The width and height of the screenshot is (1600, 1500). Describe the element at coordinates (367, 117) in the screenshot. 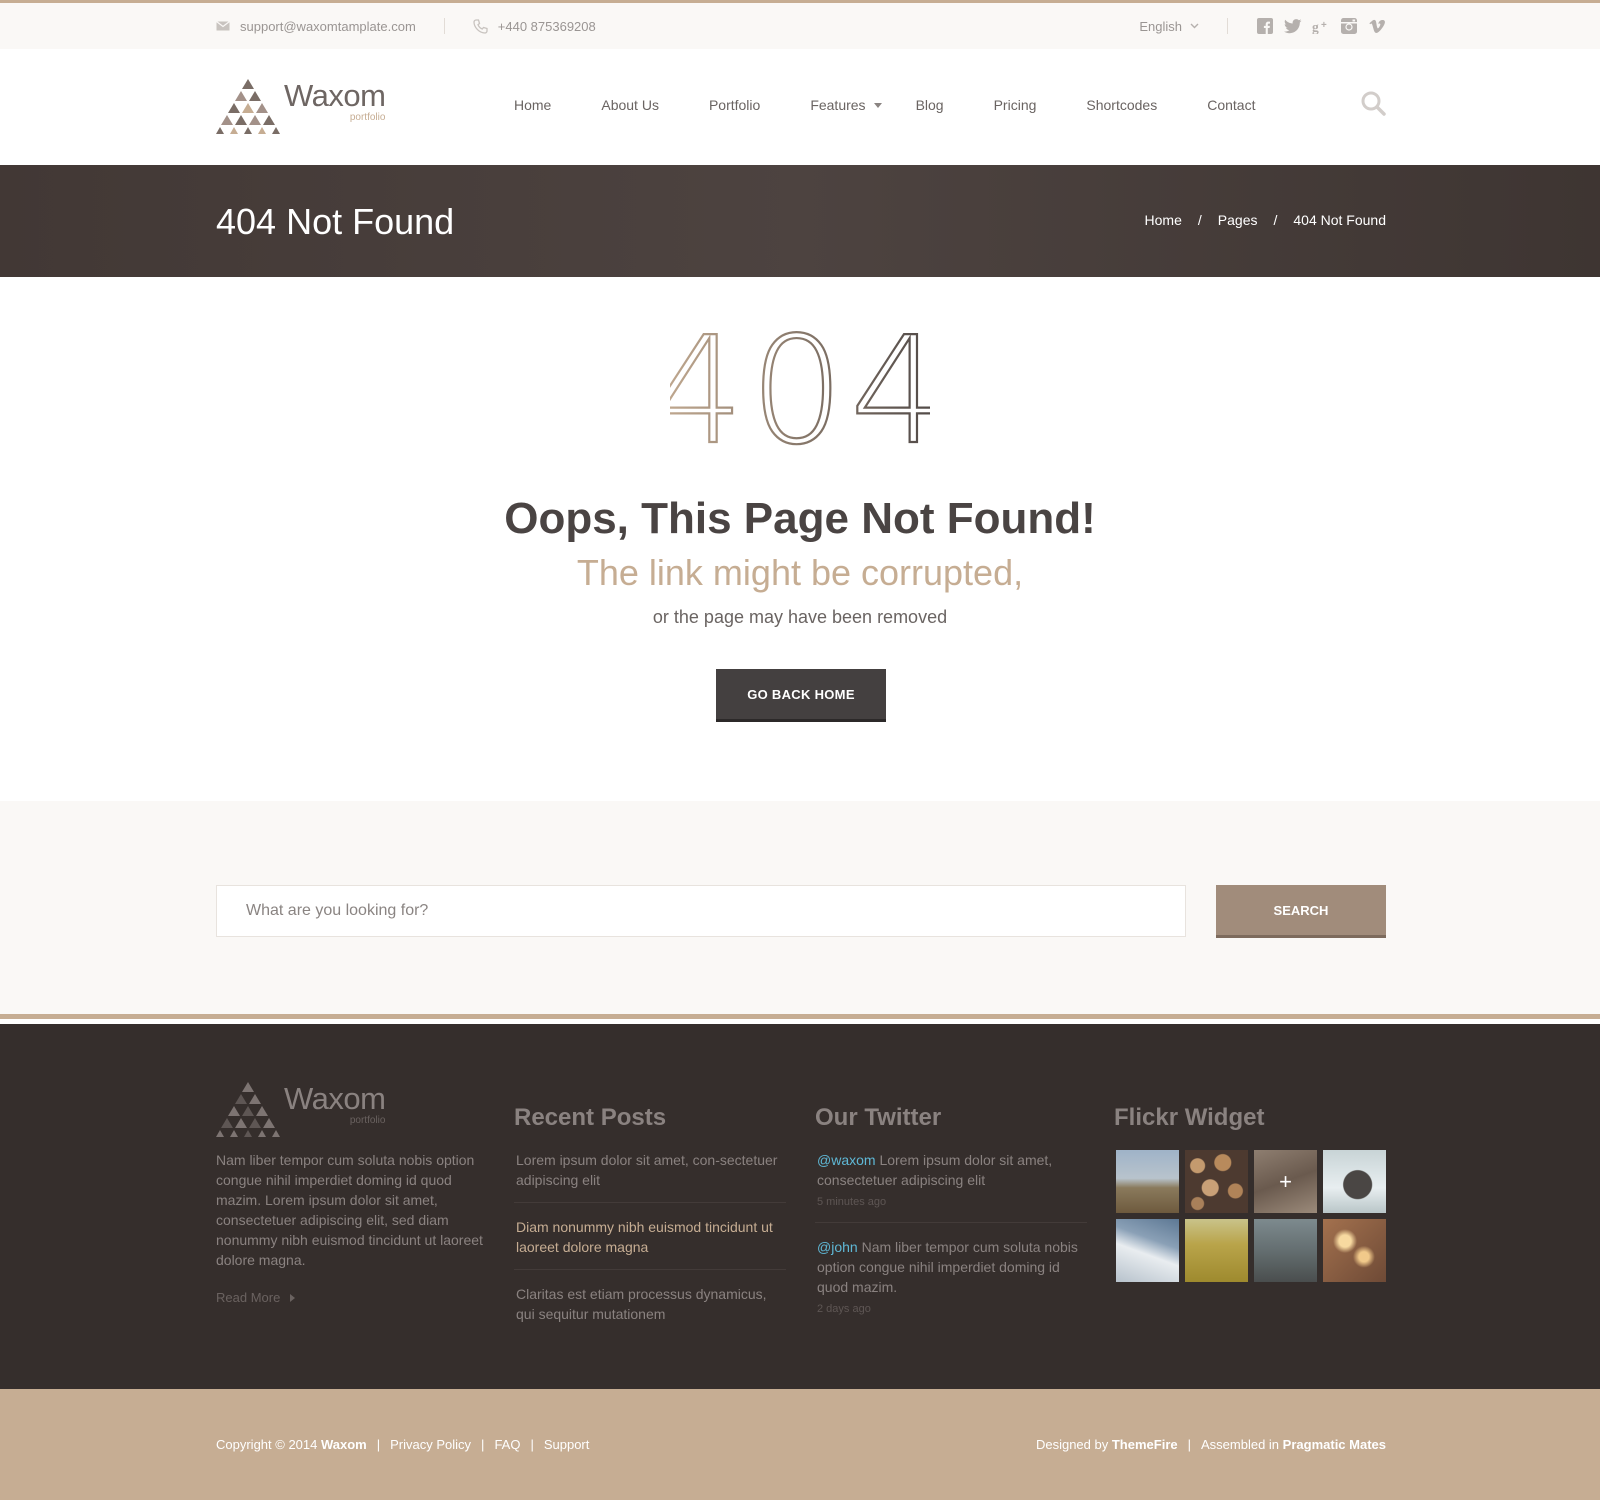

I see `logo-subtitle: portfolio` at that location.